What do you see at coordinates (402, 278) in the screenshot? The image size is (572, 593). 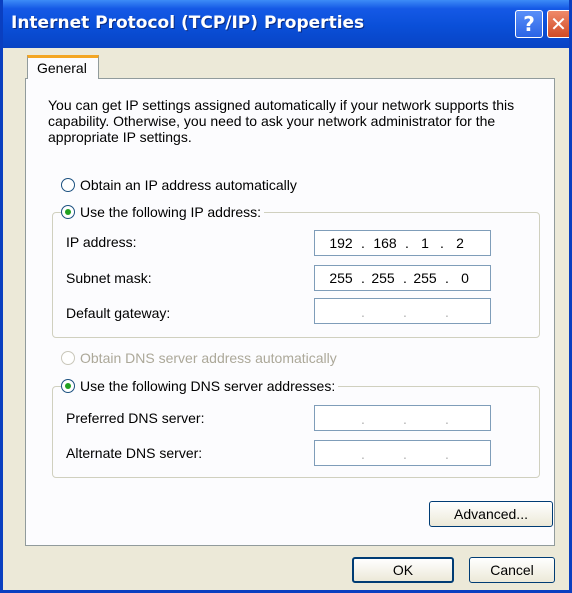 I see `subnet-mask-field: 255 . 255 . 255 . 0` at bounding box center [402, 278].